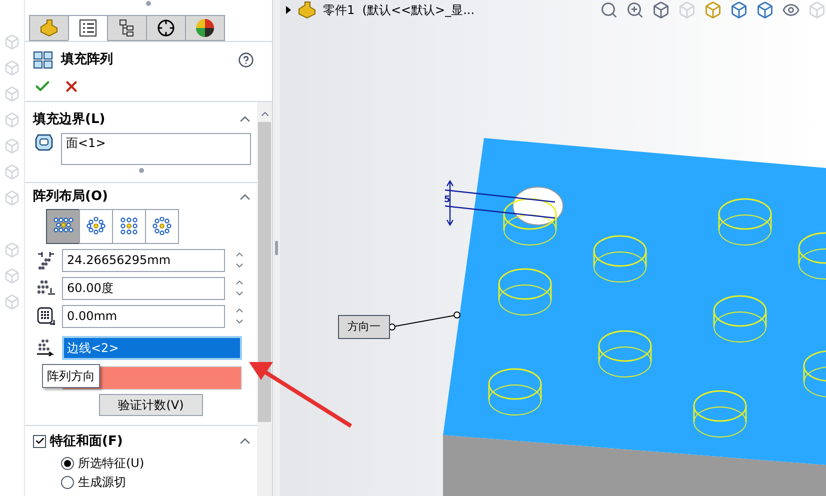  What do you see at coordinates (143, 288) in the screenshot?
I see `value-field: 60.00度` at bounding box center [143, 288].